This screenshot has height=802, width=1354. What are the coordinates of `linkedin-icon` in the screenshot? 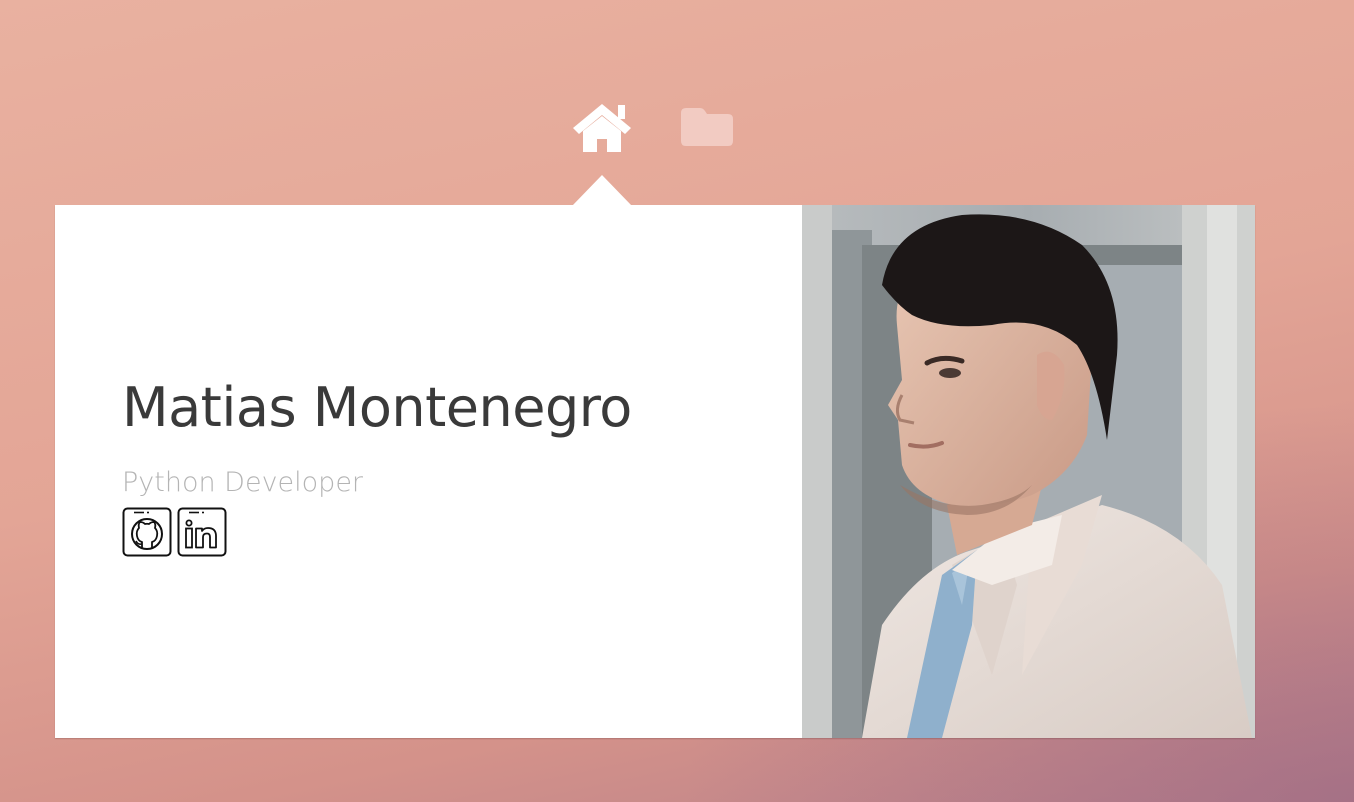 It's located at (202, 532).